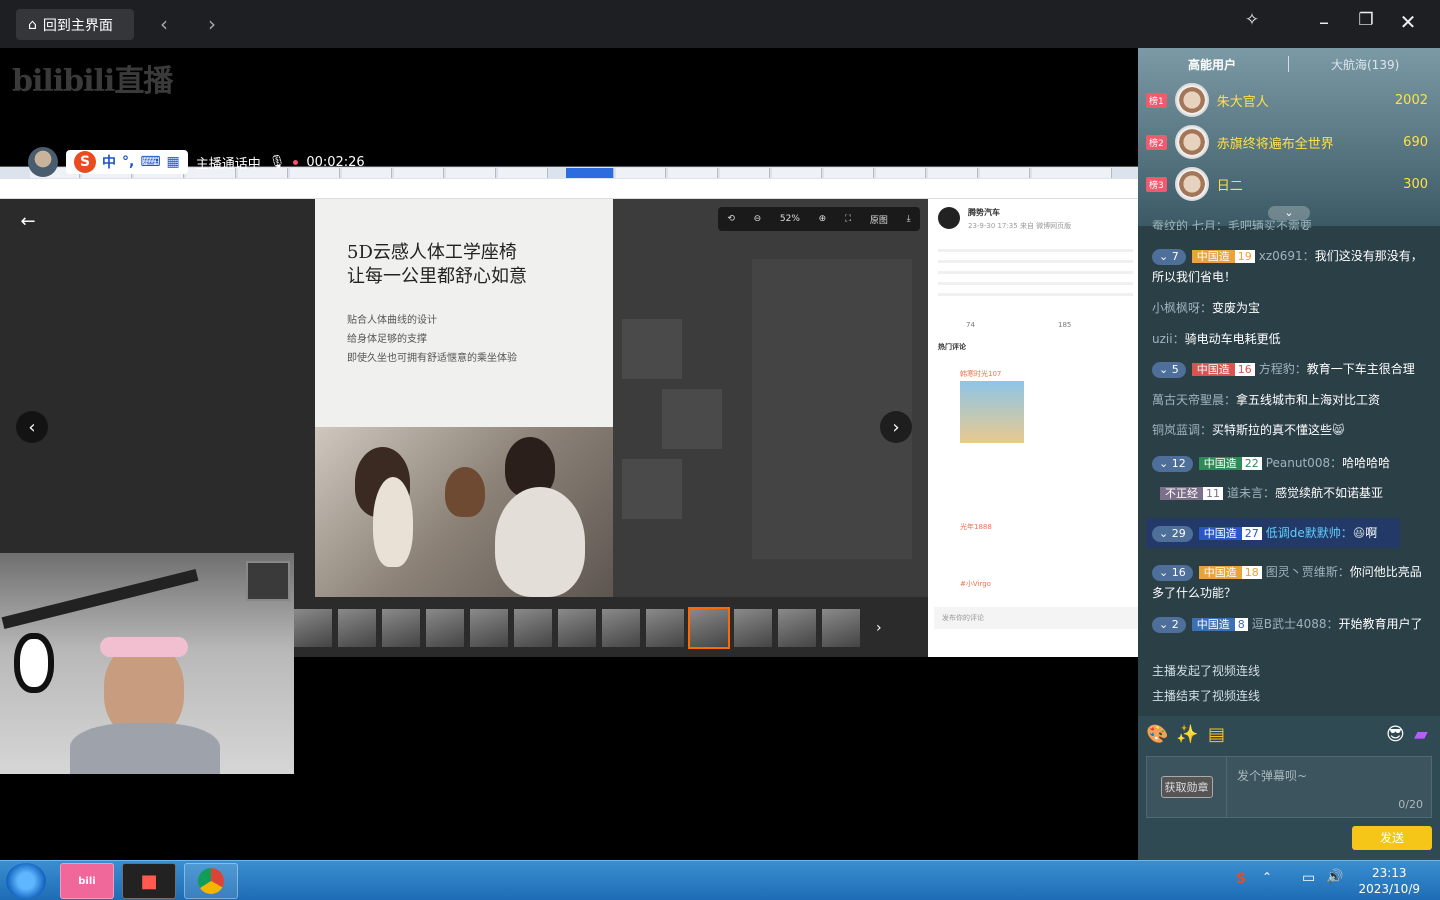 The image size is (1440, 900). I want to click on chat-message: uzii：骑电动车电耗更低, so click(1216, 339).